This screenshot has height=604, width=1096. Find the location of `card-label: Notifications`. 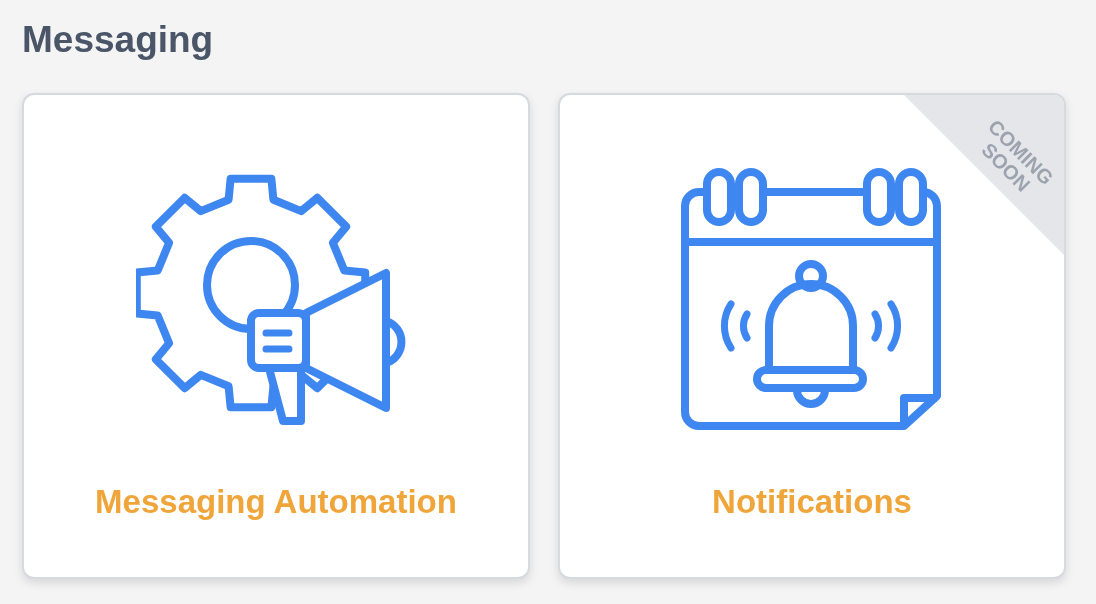

card-label: Notifications is located at coordinates (812, 502).